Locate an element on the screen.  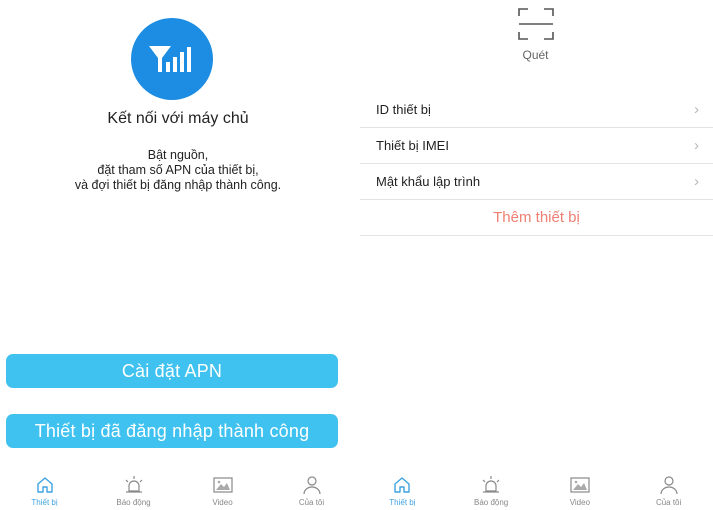
scan-icon is located at coordinates (535, 24).